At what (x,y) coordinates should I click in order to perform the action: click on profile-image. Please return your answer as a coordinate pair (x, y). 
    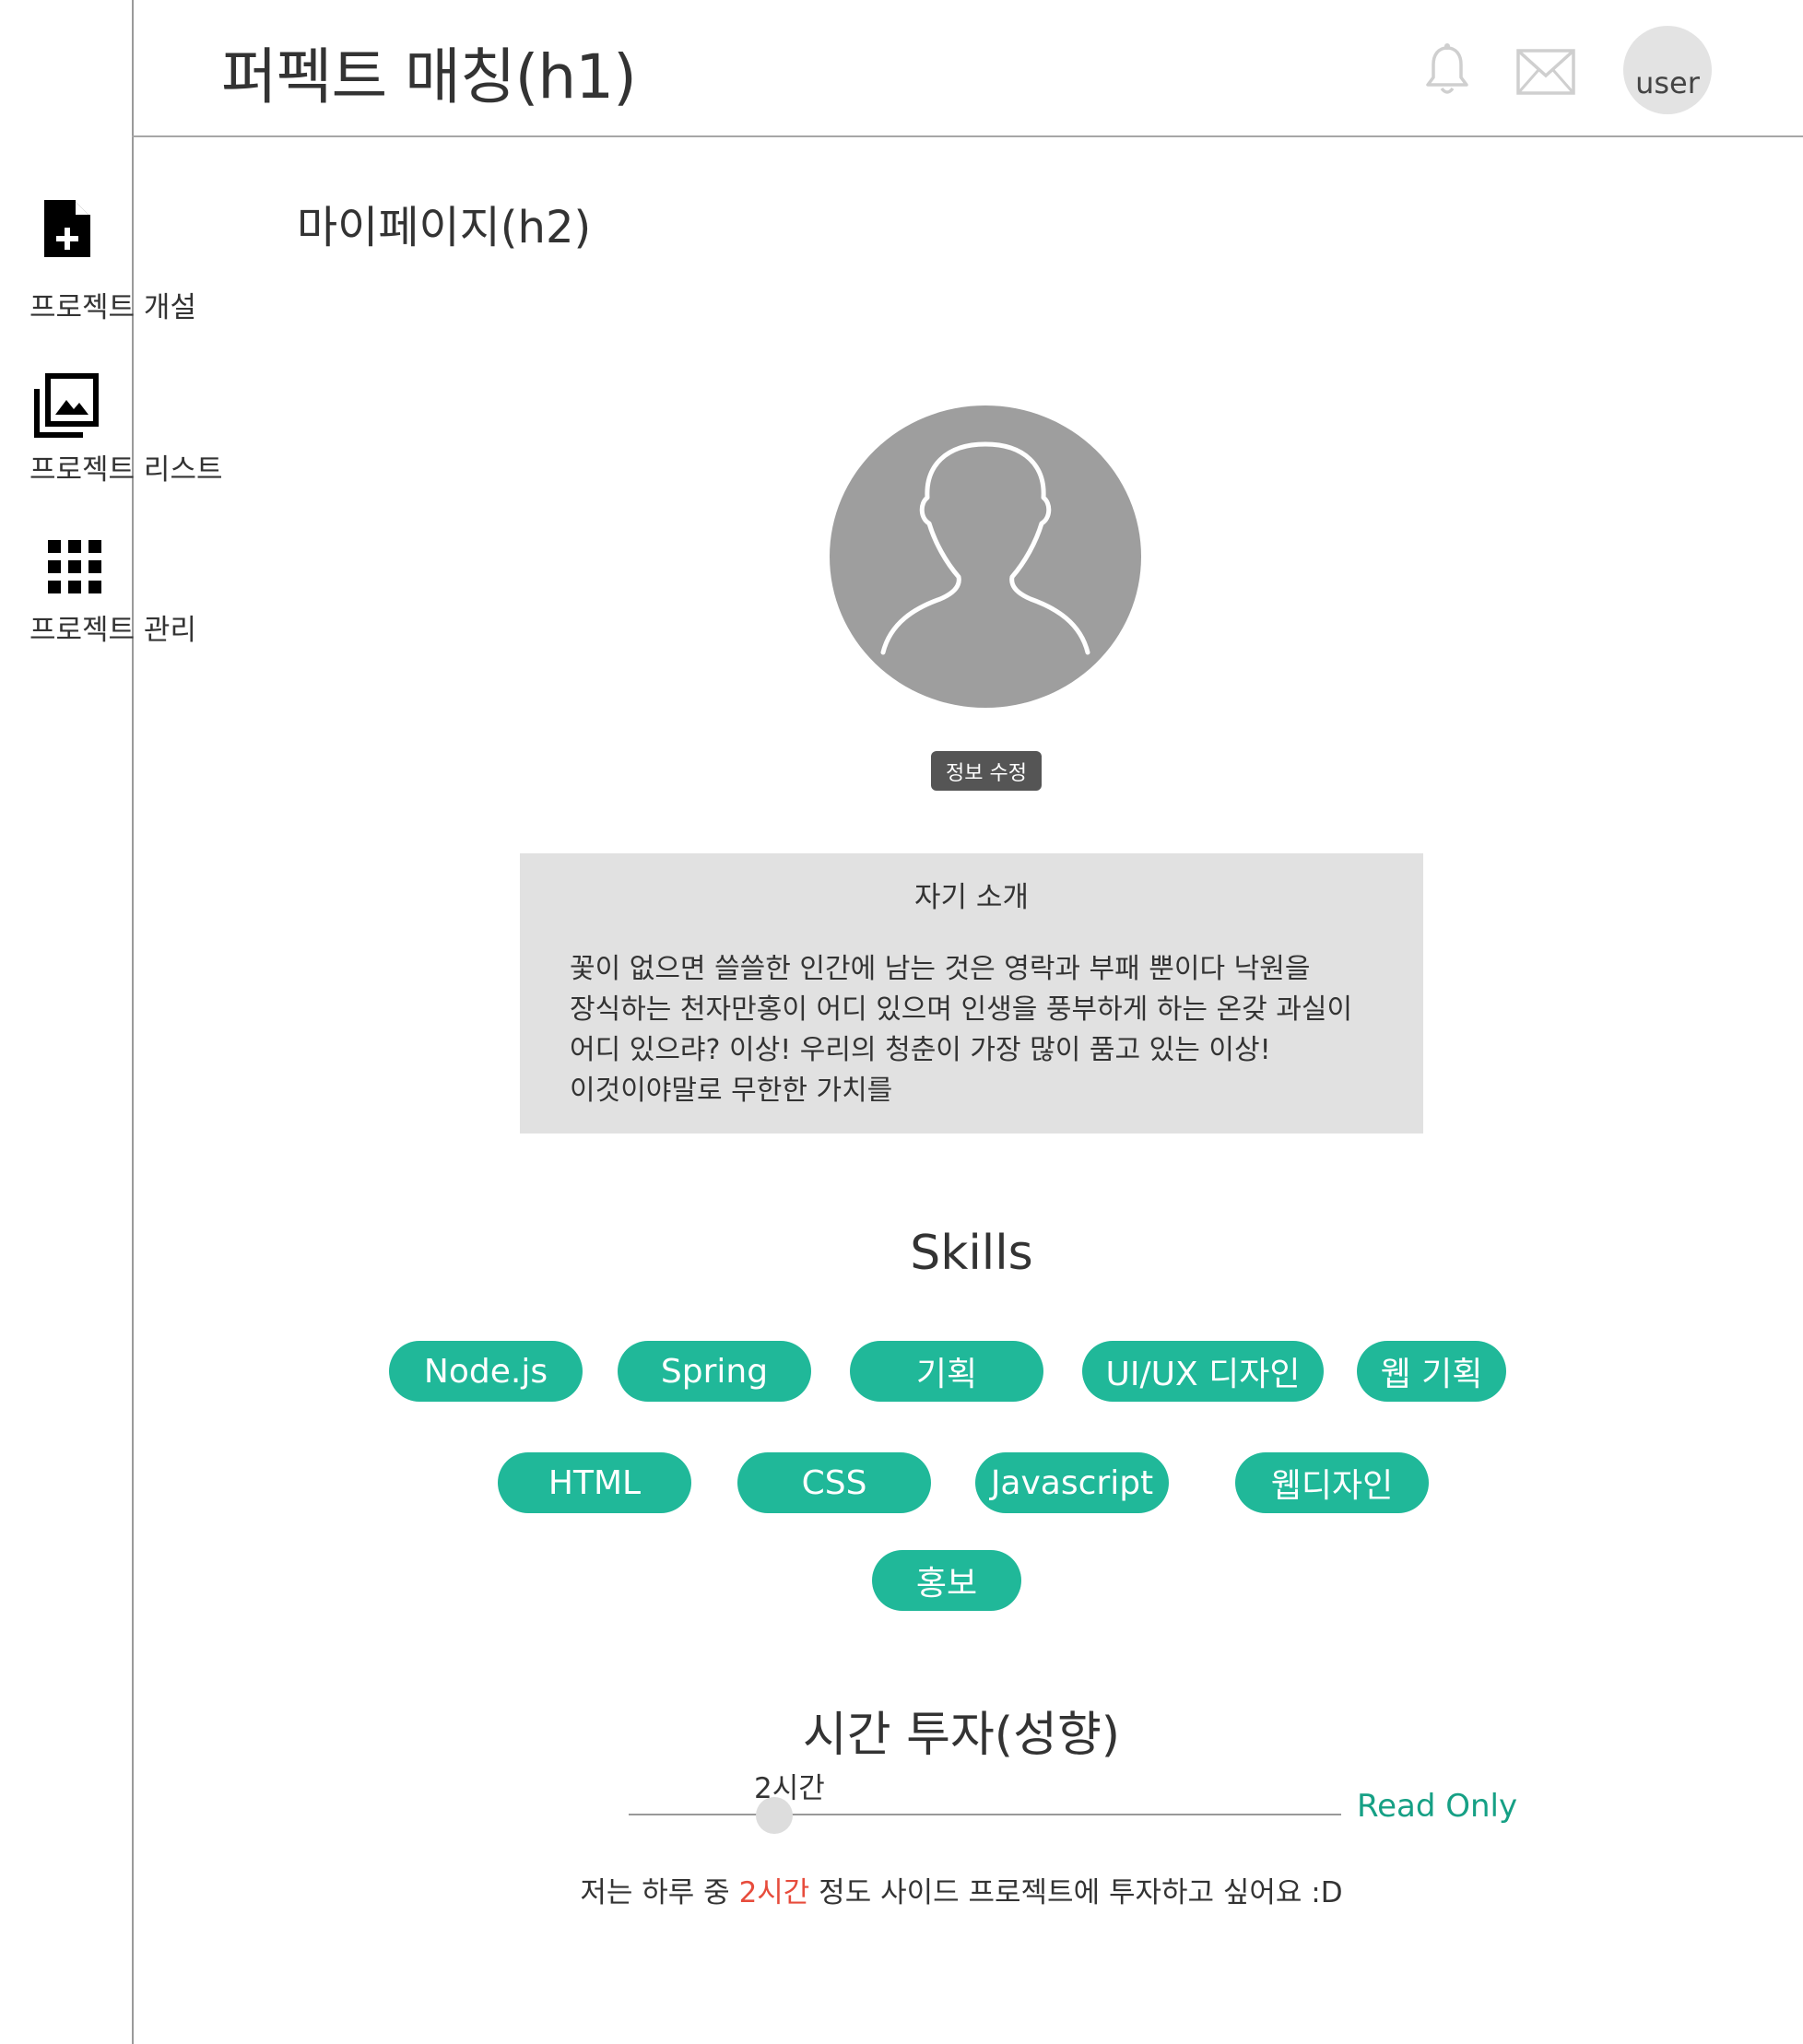
    Looking at the image, I should click on (985, 556).